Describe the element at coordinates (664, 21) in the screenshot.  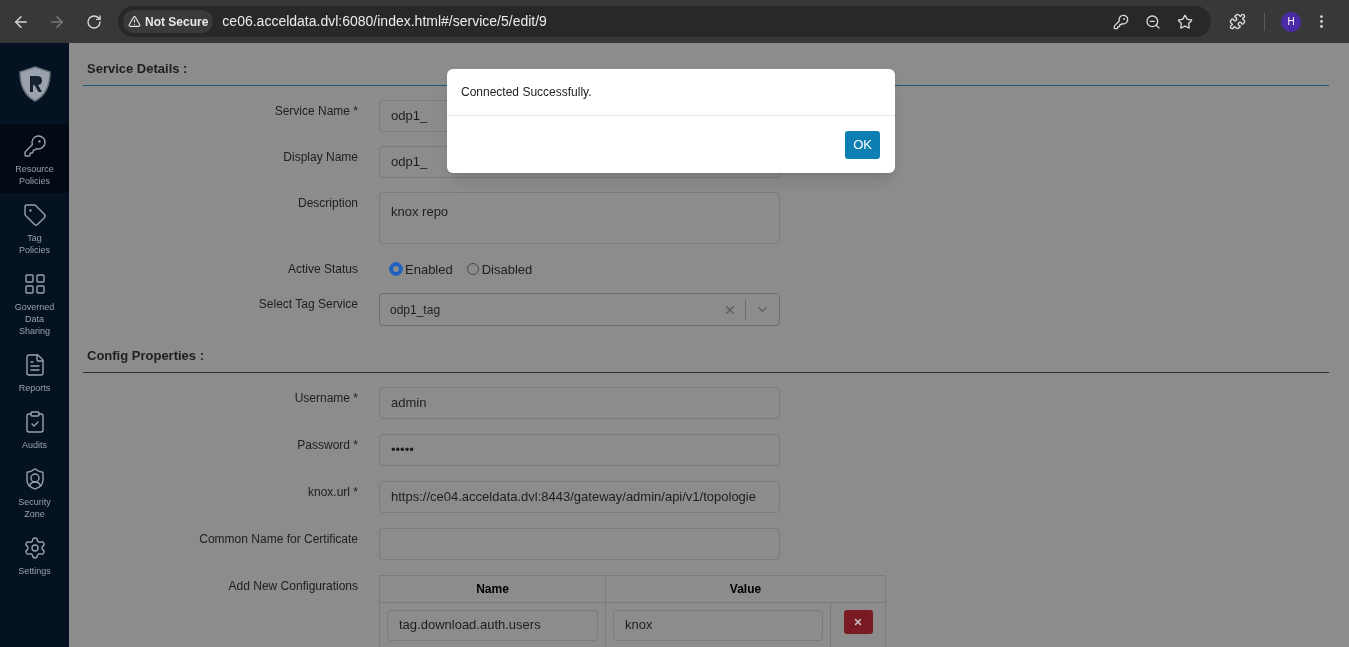
I see `address-bar: Not Secure ce06.acceldata.dvl:6080/index.html#/service/5/edit/9` at that location.